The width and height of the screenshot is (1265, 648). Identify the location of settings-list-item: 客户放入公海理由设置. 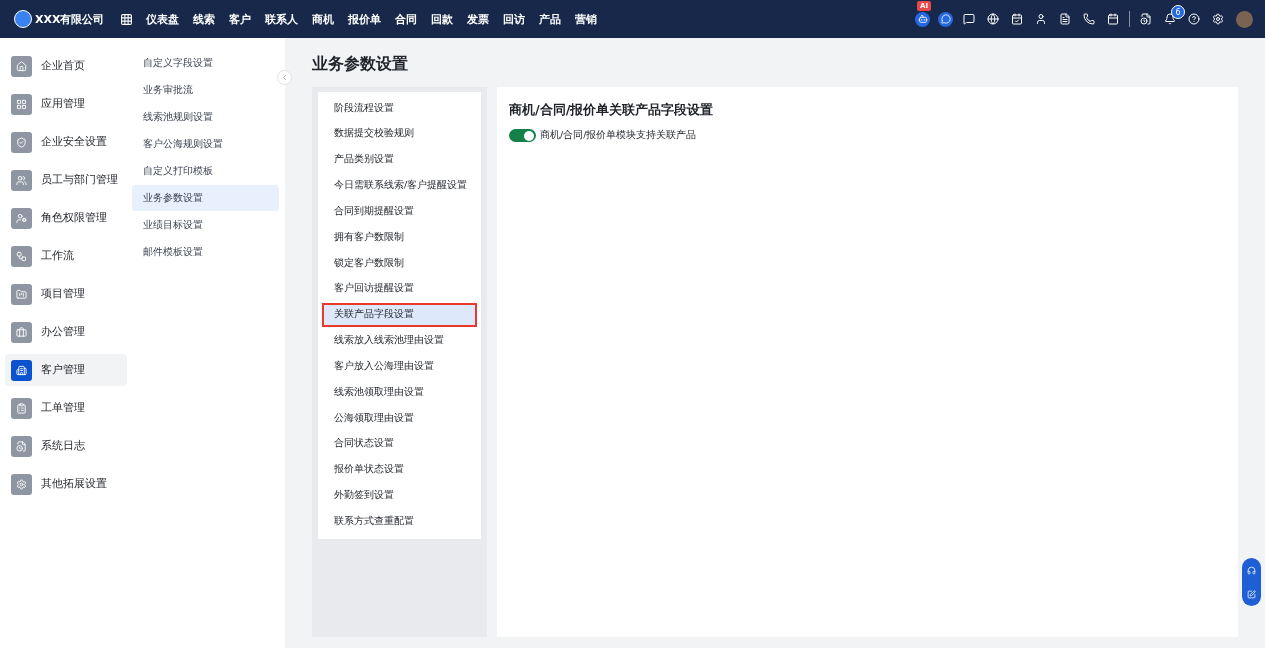
(399, 366).